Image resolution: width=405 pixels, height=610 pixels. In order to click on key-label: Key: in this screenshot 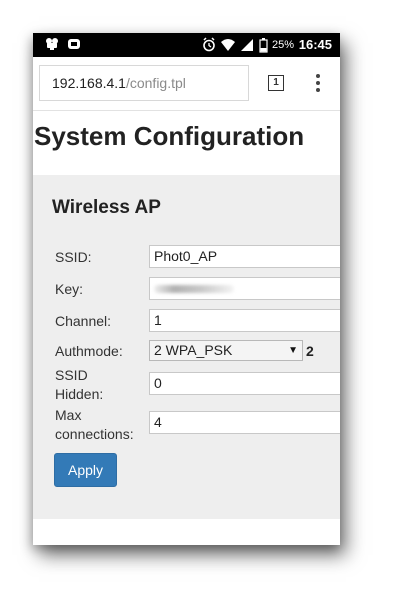, I will do `click(69, 289)`.